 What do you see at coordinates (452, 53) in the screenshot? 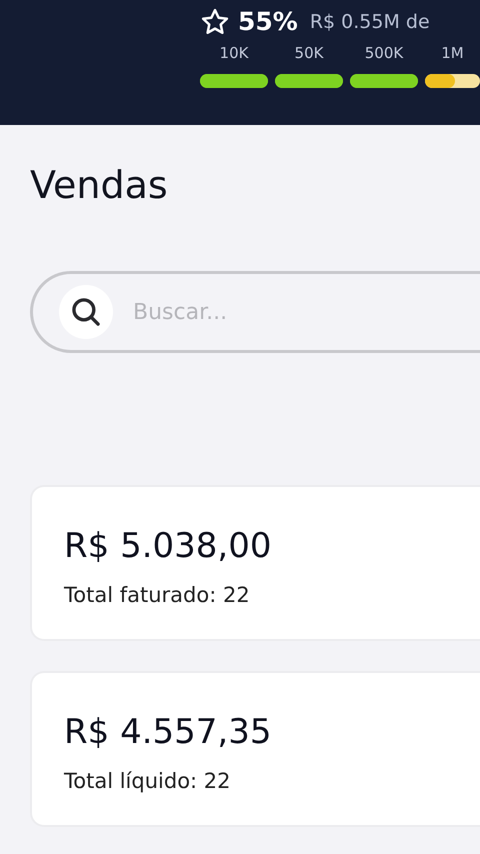
I see `milestone-label: 1M` at bounding box center [452, 53].